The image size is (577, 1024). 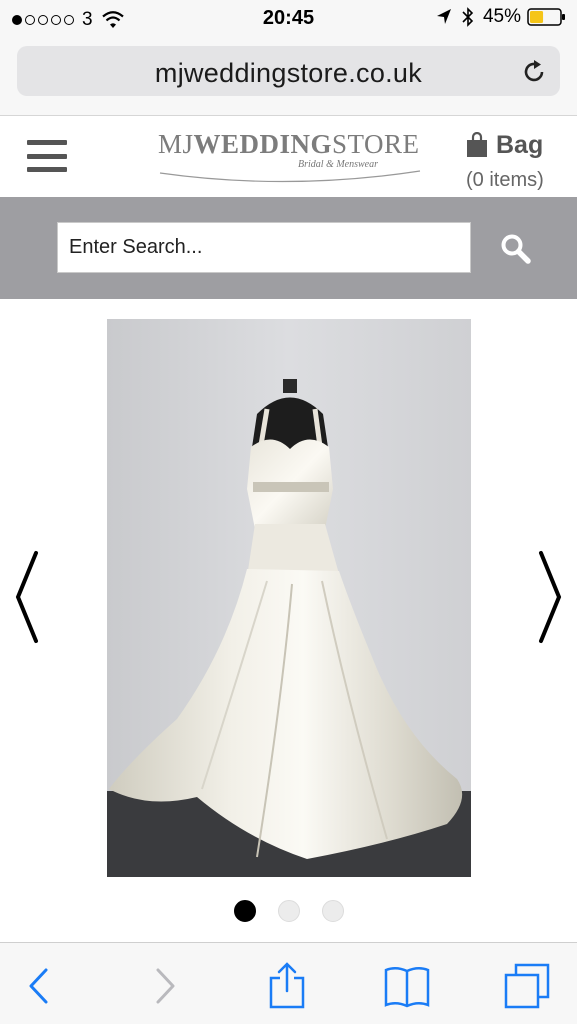 I want to click on site-logo: MJWEDDINGSTORE Bridal & Menswear, so click(x=292, y=159).